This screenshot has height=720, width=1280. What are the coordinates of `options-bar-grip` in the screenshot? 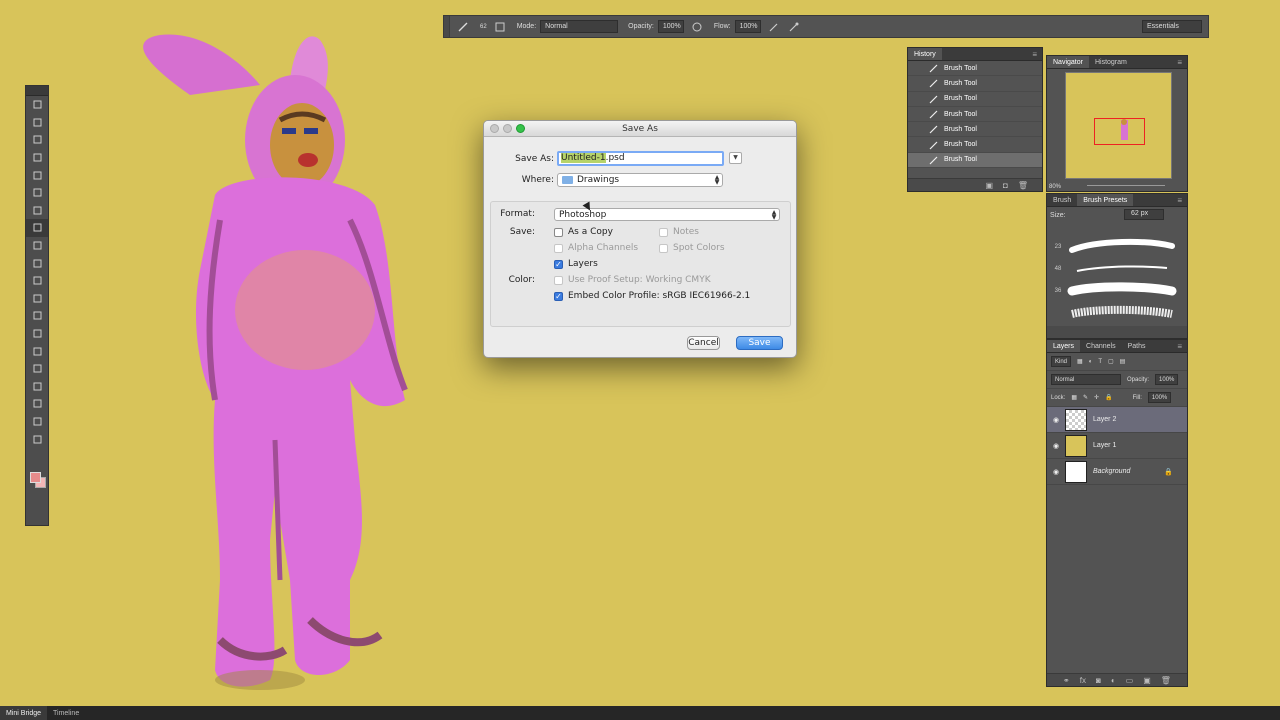 It's located at (447, 26).